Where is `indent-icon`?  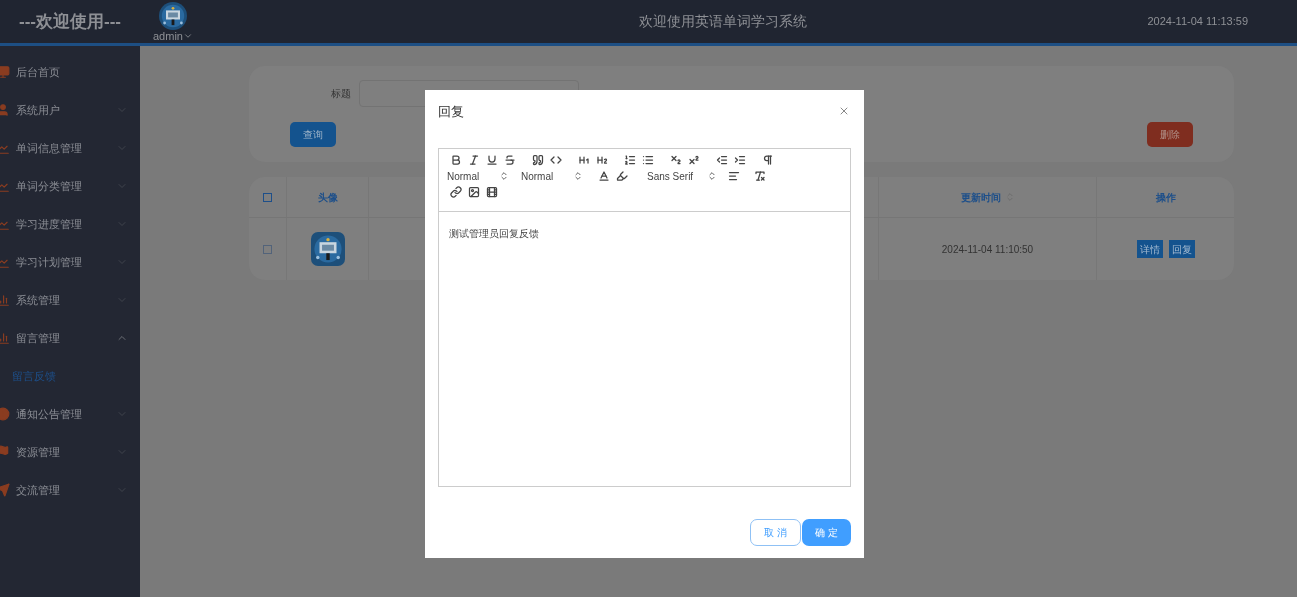 indent-icon is located at coordinates (740, 160).